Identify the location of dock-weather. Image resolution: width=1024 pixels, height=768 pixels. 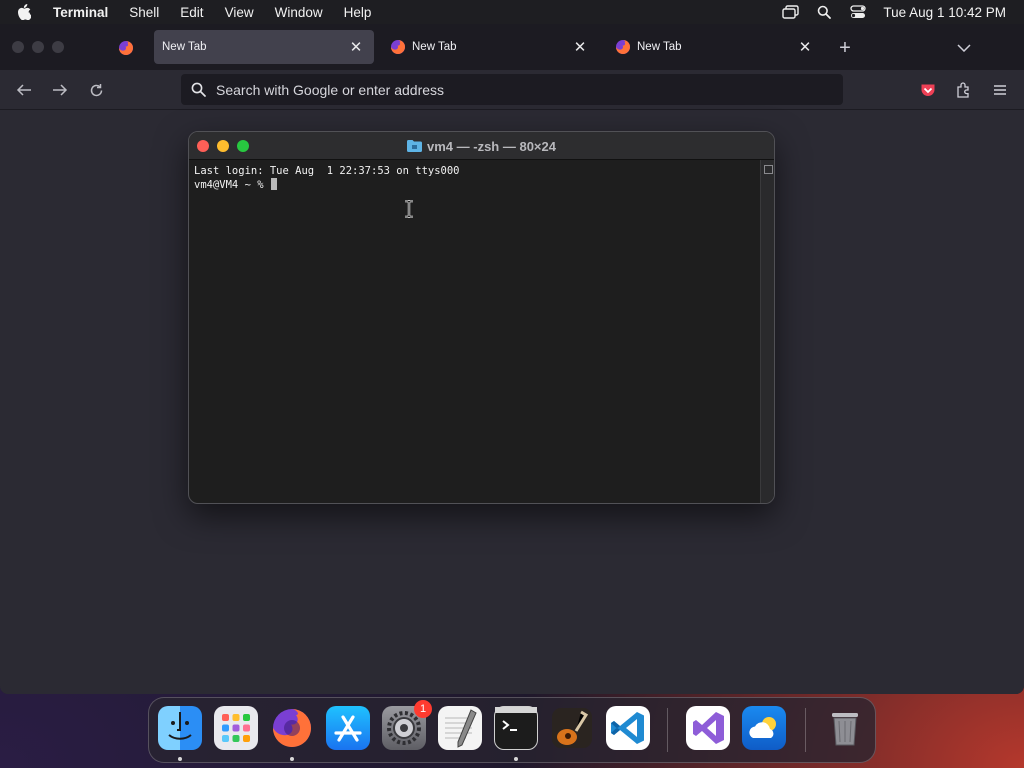
(764, 728).